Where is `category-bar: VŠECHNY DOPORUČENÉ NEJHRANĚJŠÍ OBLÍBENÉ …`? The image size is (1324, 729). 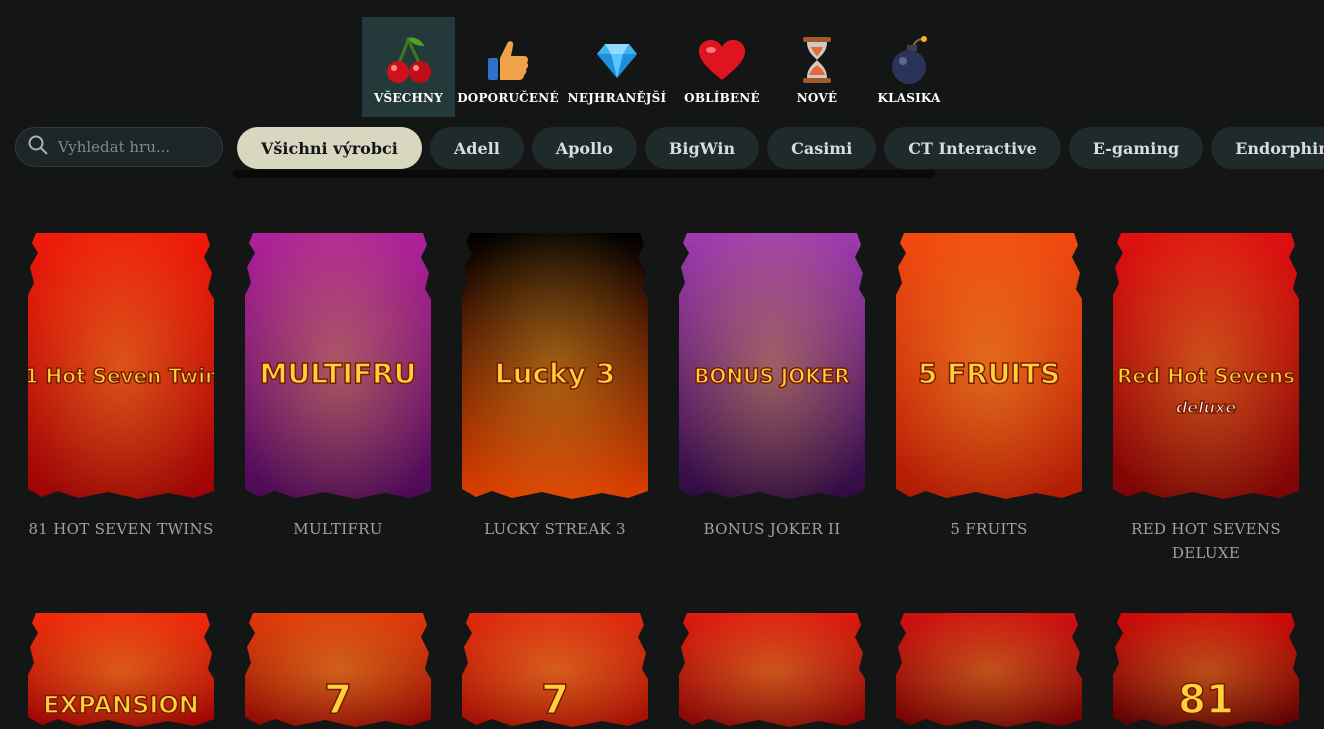
category-bar: VŠECHNY DOPORUČENÉ NEJHRANĚJŠÍ OBLÍBENÉ … is located at coordinates (658, 67).